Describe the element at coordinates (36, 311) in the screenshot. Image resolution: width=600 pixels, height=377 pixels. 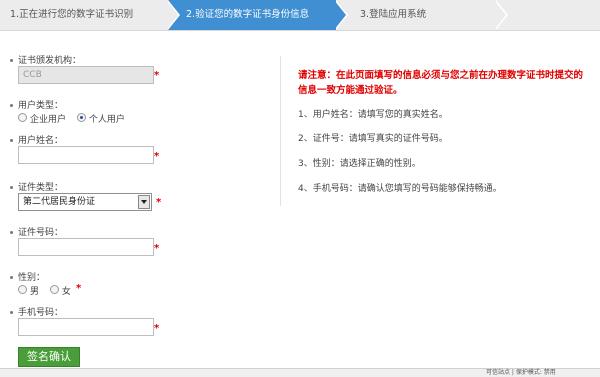
I see `phone-label: 手机号码：` at that location.